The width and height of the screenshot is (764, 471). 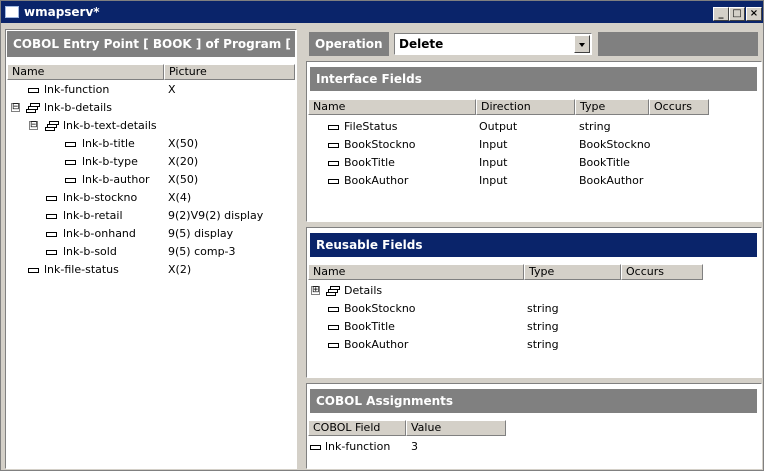 What do you see at coordinates (229, 72) in the screenshot?
I see `column-header-picture: Picture` at bounding box center [229, 72].